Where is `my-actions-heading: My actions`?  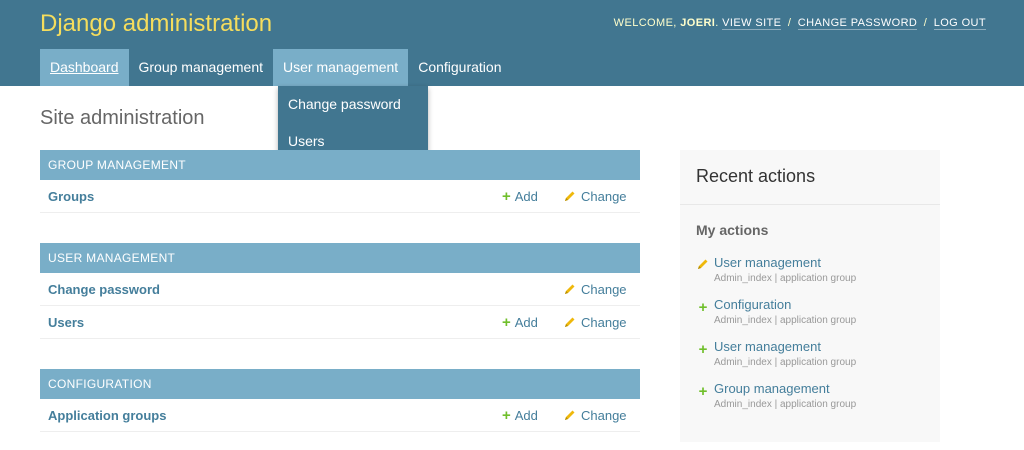
my-actions-heading: My actions is located at coordinates (732, 230).